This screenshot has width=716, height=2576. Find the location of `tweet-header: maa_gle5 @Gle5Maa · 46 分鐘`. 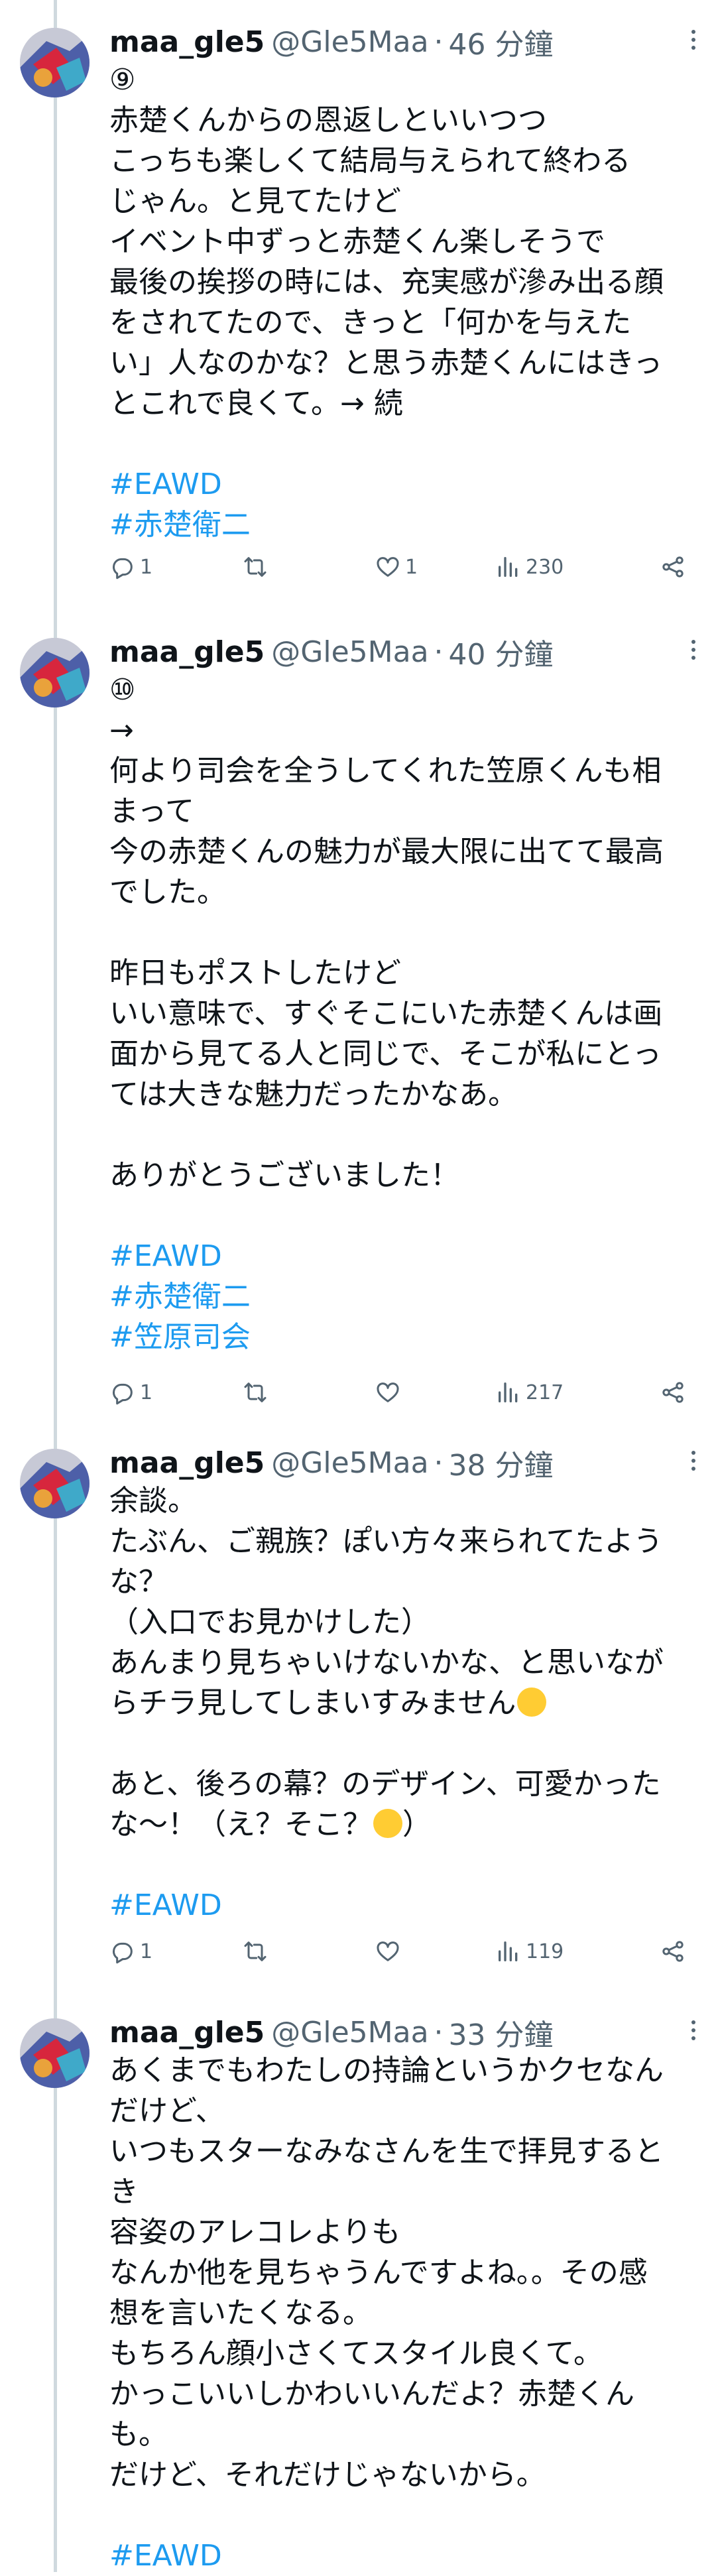

tweet-header: maa_gle5 @Gle5Maa · 46 分鐘 is located at coordinates (399, 42).